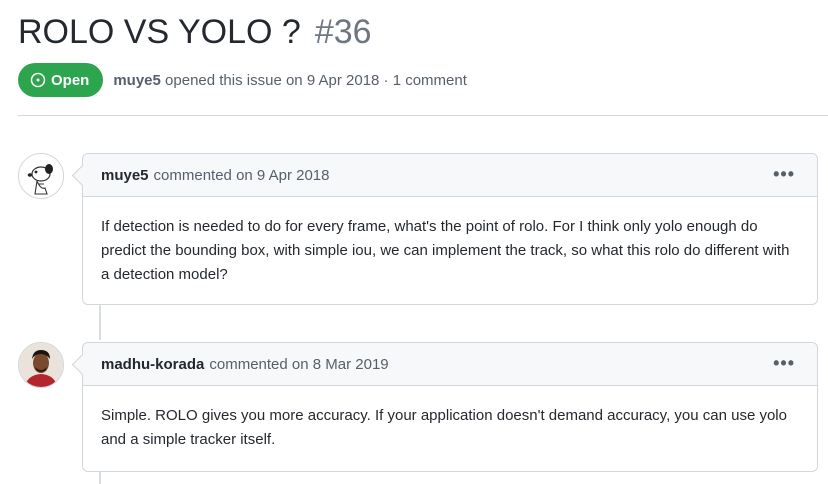 This screenshot has height=484, width=828. I want to click on comment-timestamp: commented on 9 Apr 2018, so click(242, 175).